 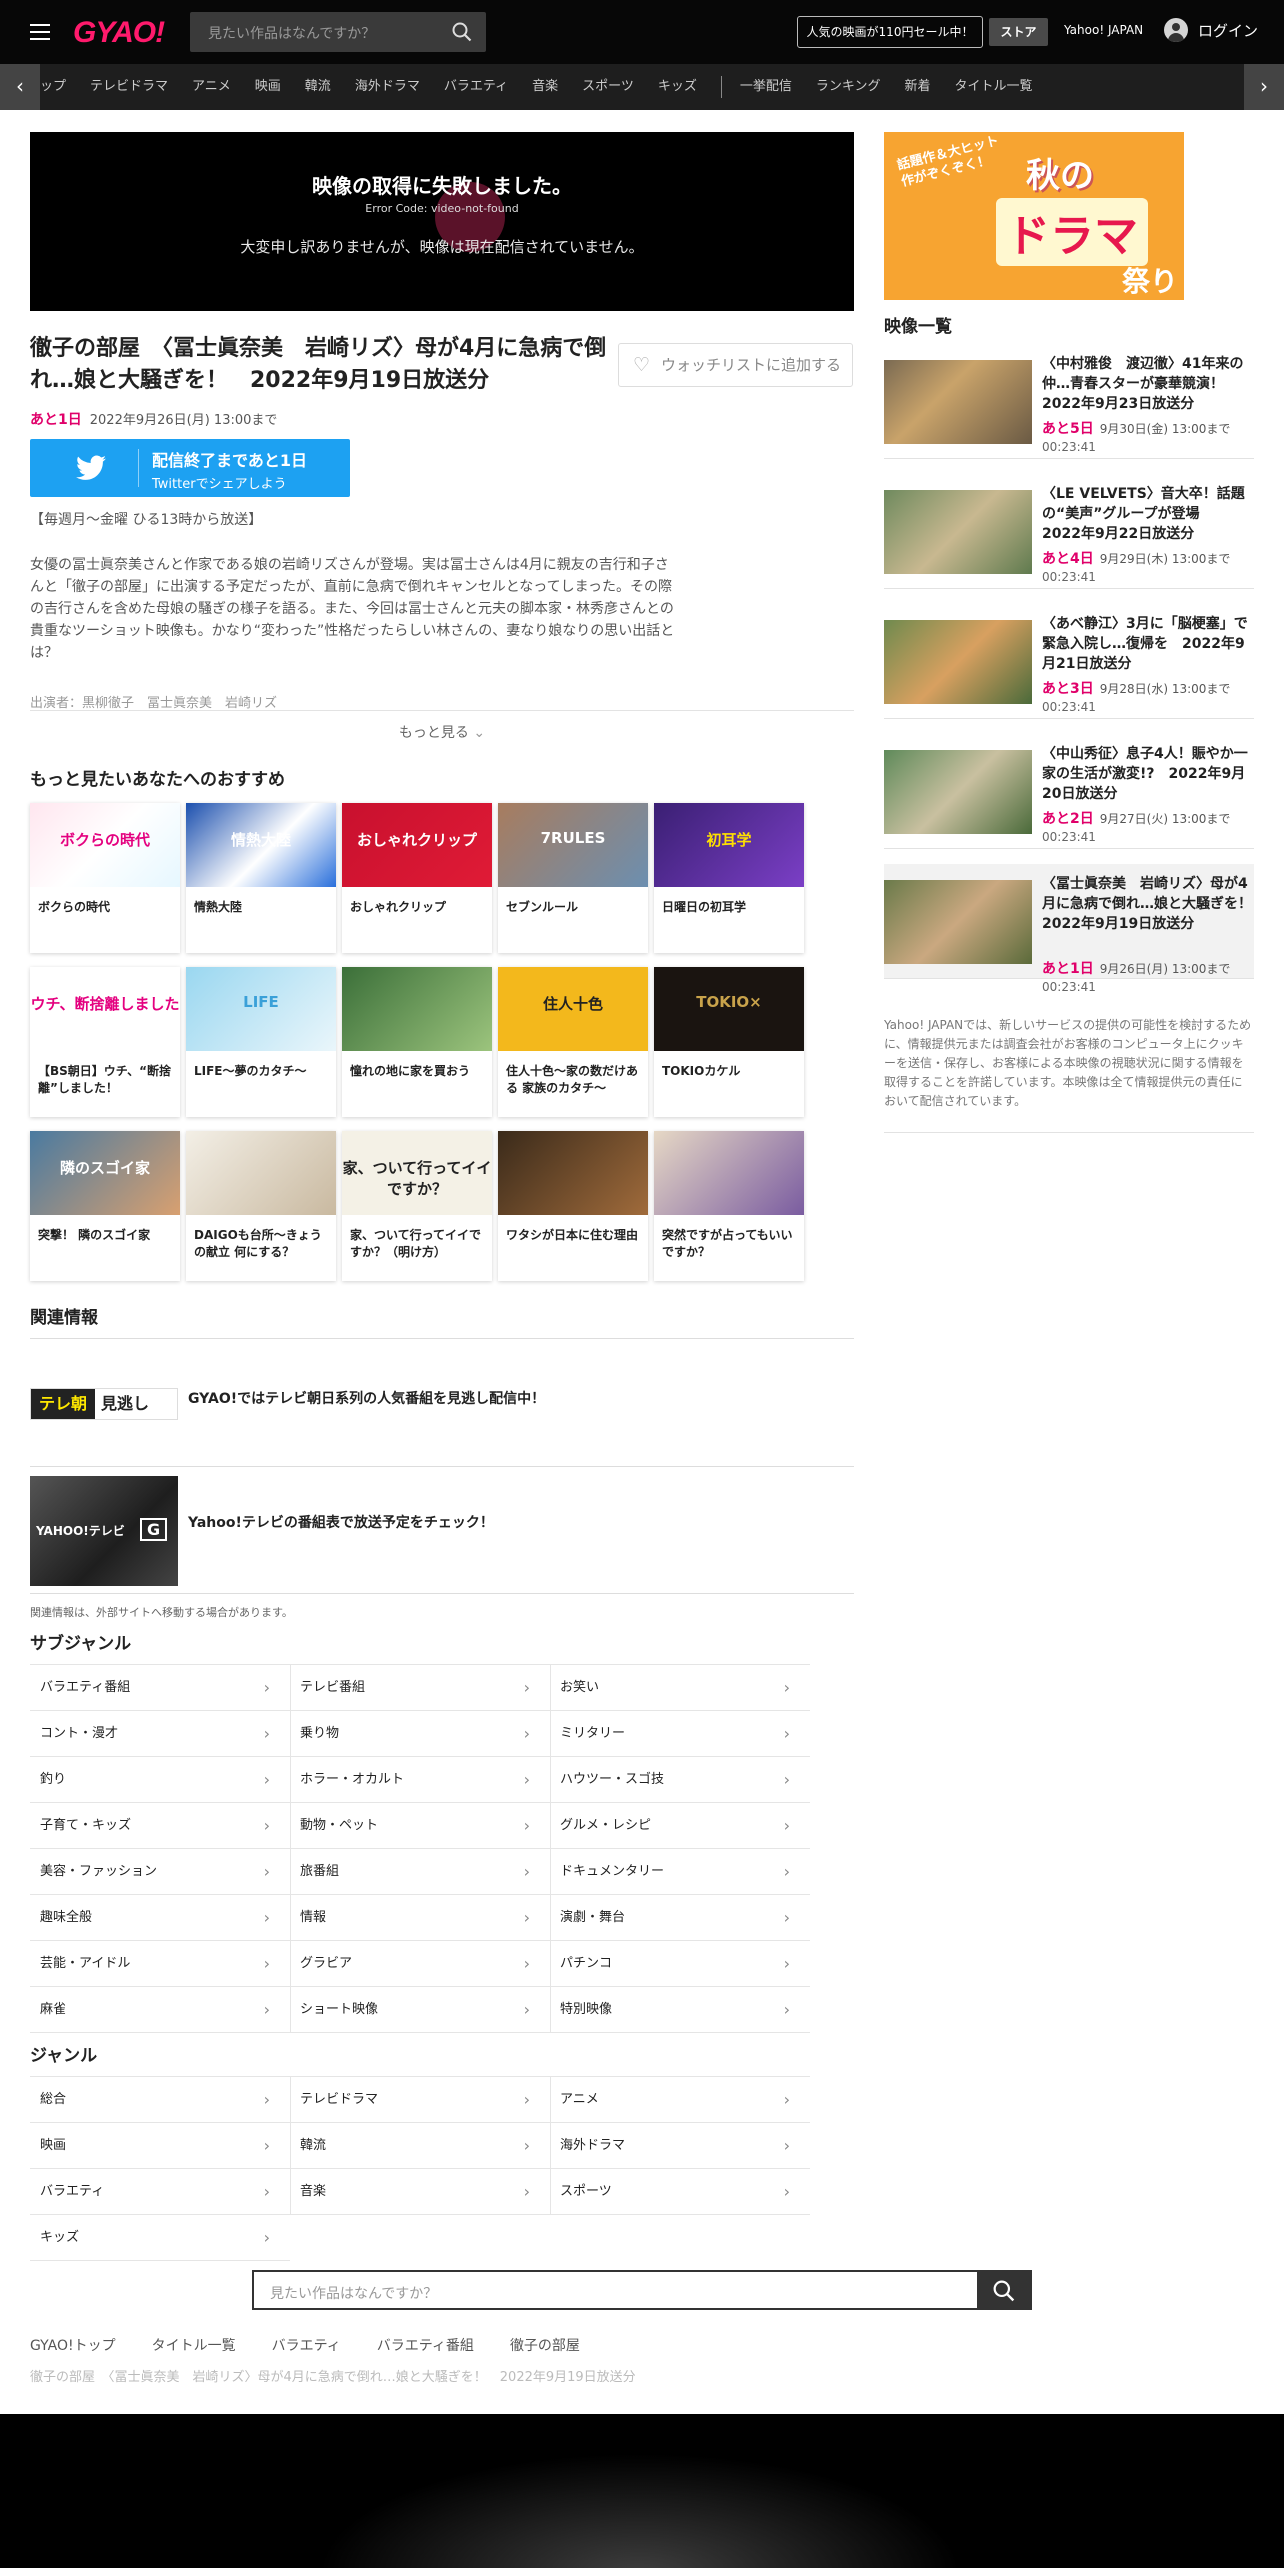 What do you see at coordinates (1069, 978) in the screenshot?
I see `divider` at bounding box center [1069, 978].